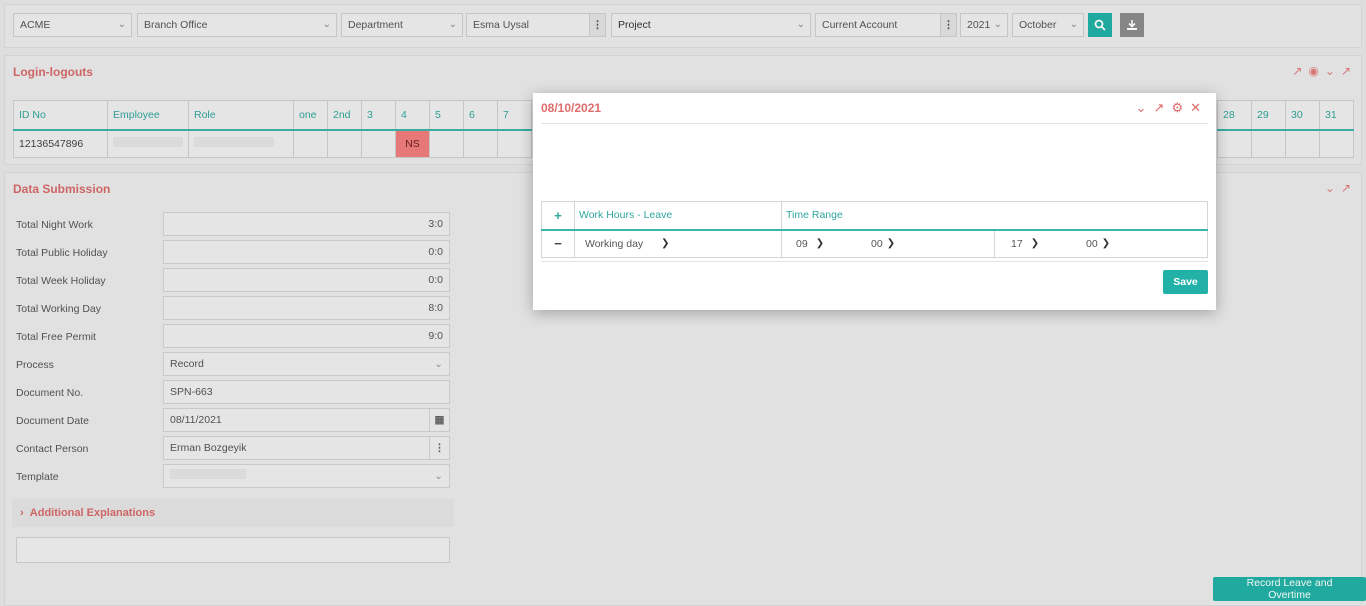  What do you see at coordinates (1163, 107) in the screenshot?
I see `expand-icon: ↗` at bounding box center [1163, 107].